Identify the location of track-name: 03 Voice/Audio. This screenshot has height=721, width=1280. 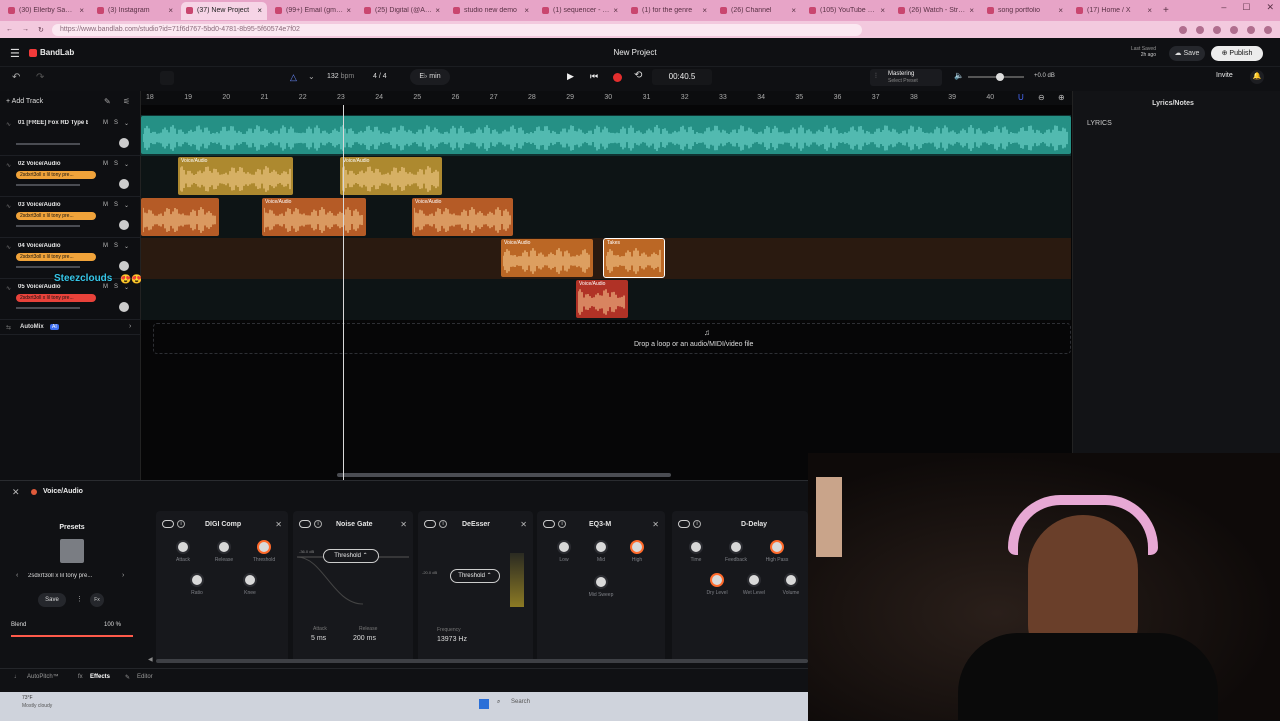
(53, 205).